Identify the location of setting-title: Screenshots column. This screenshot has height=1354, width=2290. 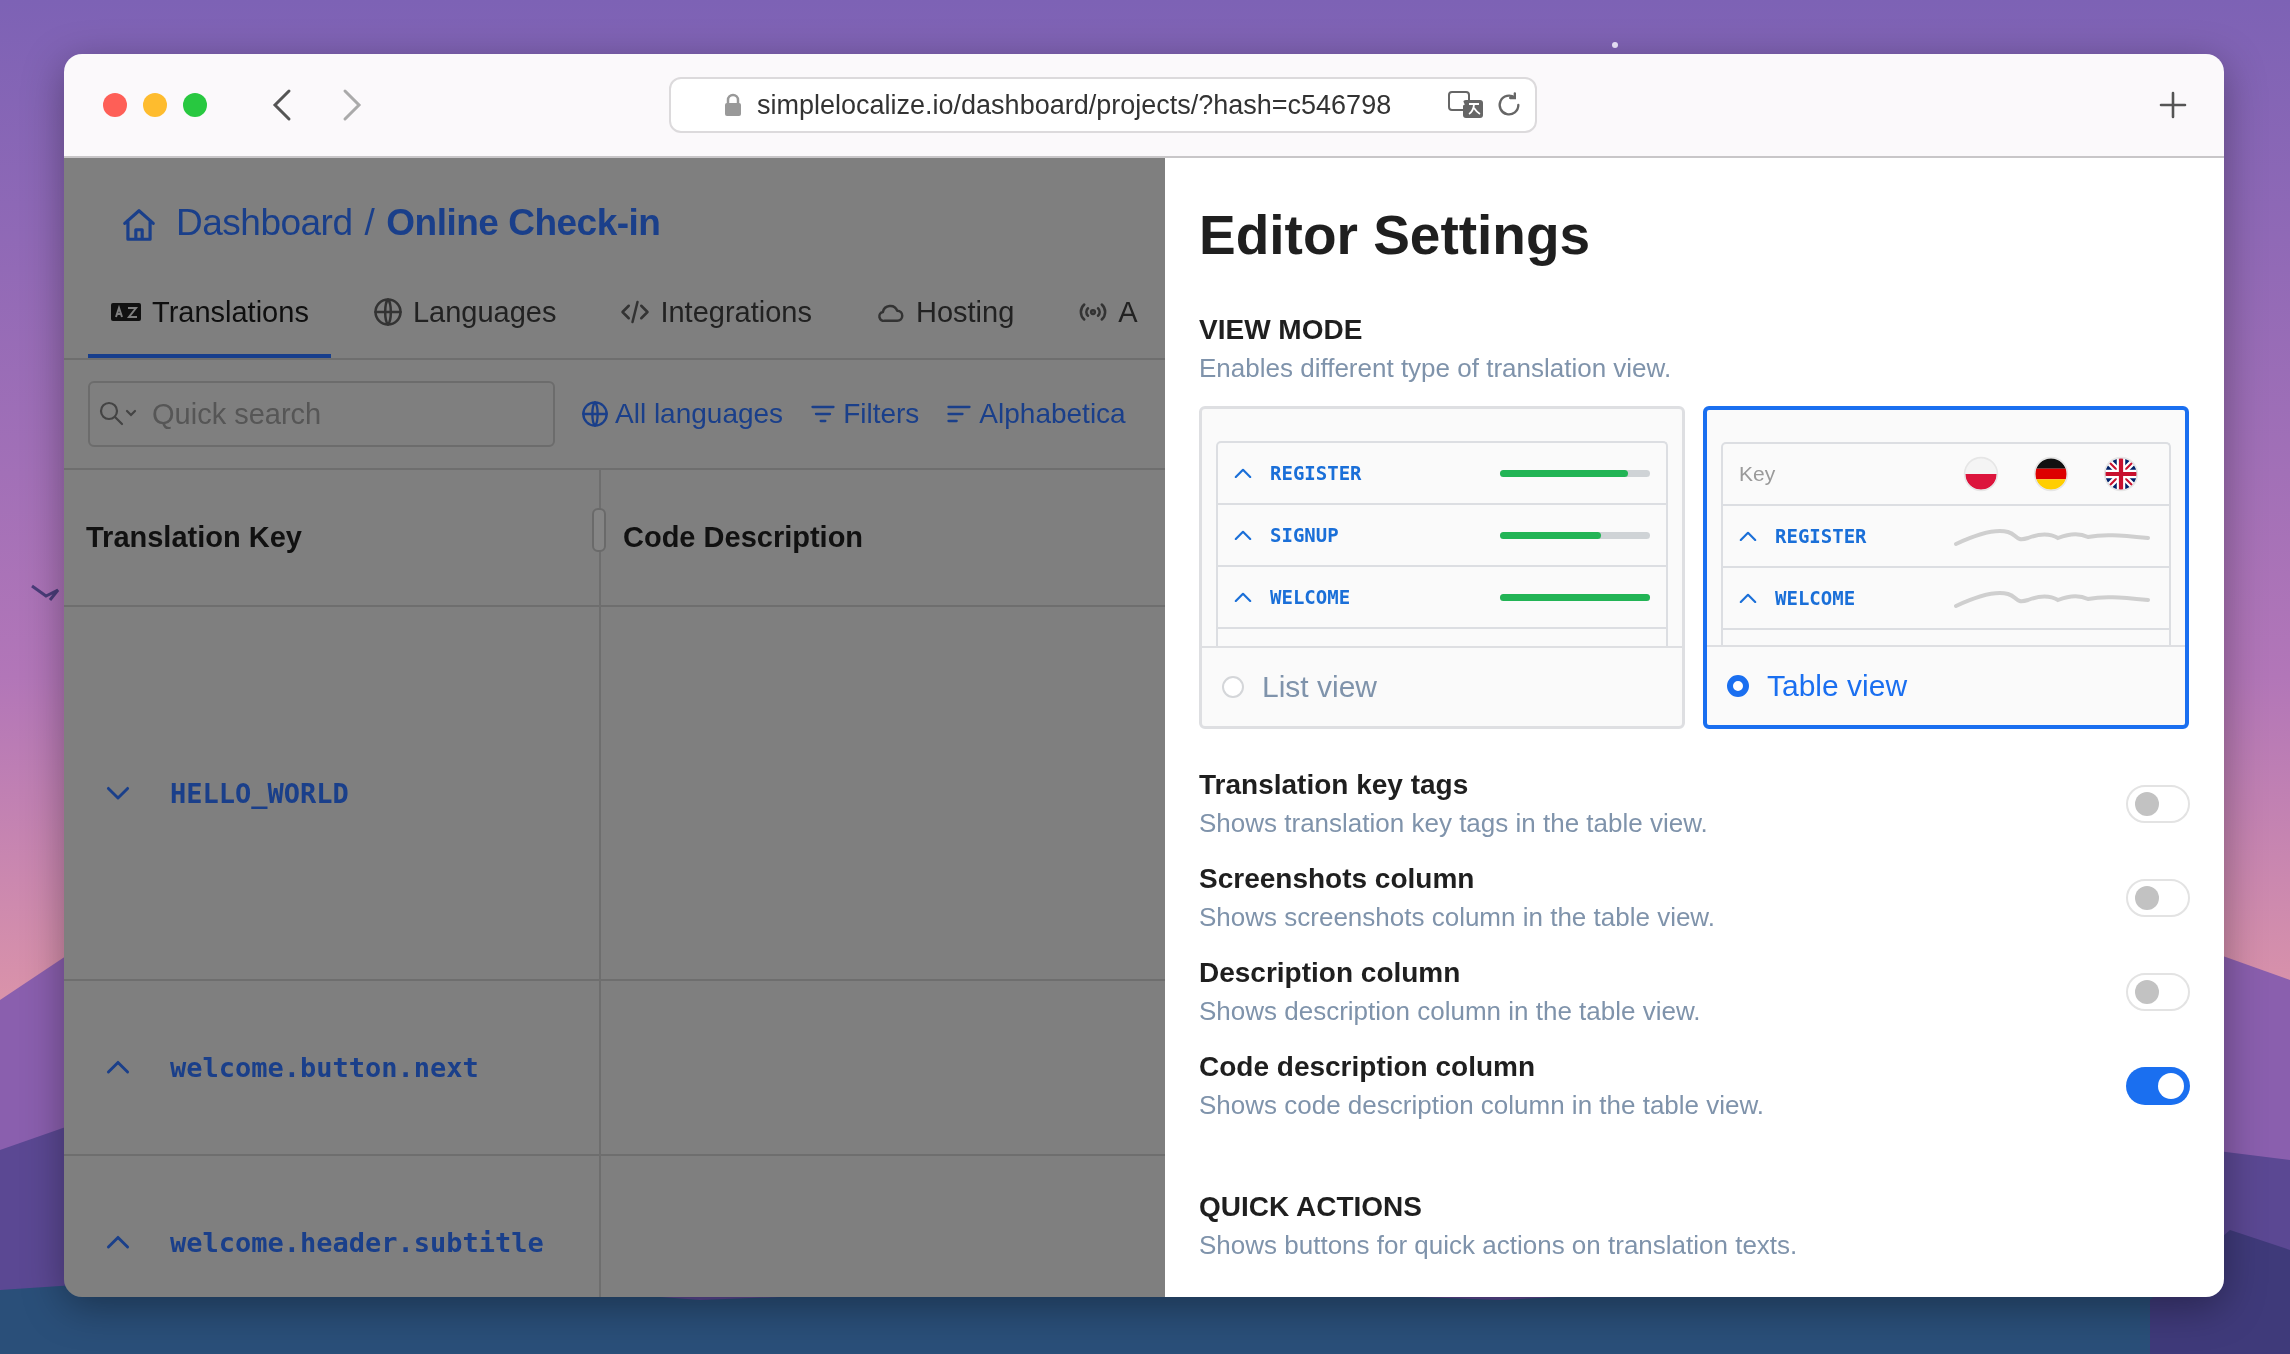
(1337, 879).